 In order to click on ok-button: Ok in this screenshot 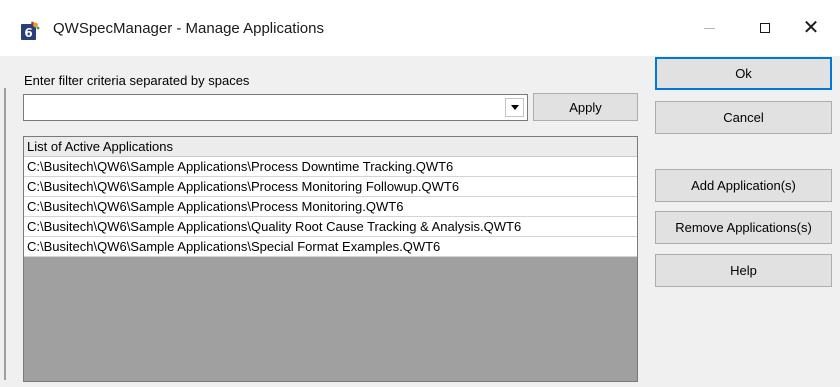, I will do `click(743, 73)`.